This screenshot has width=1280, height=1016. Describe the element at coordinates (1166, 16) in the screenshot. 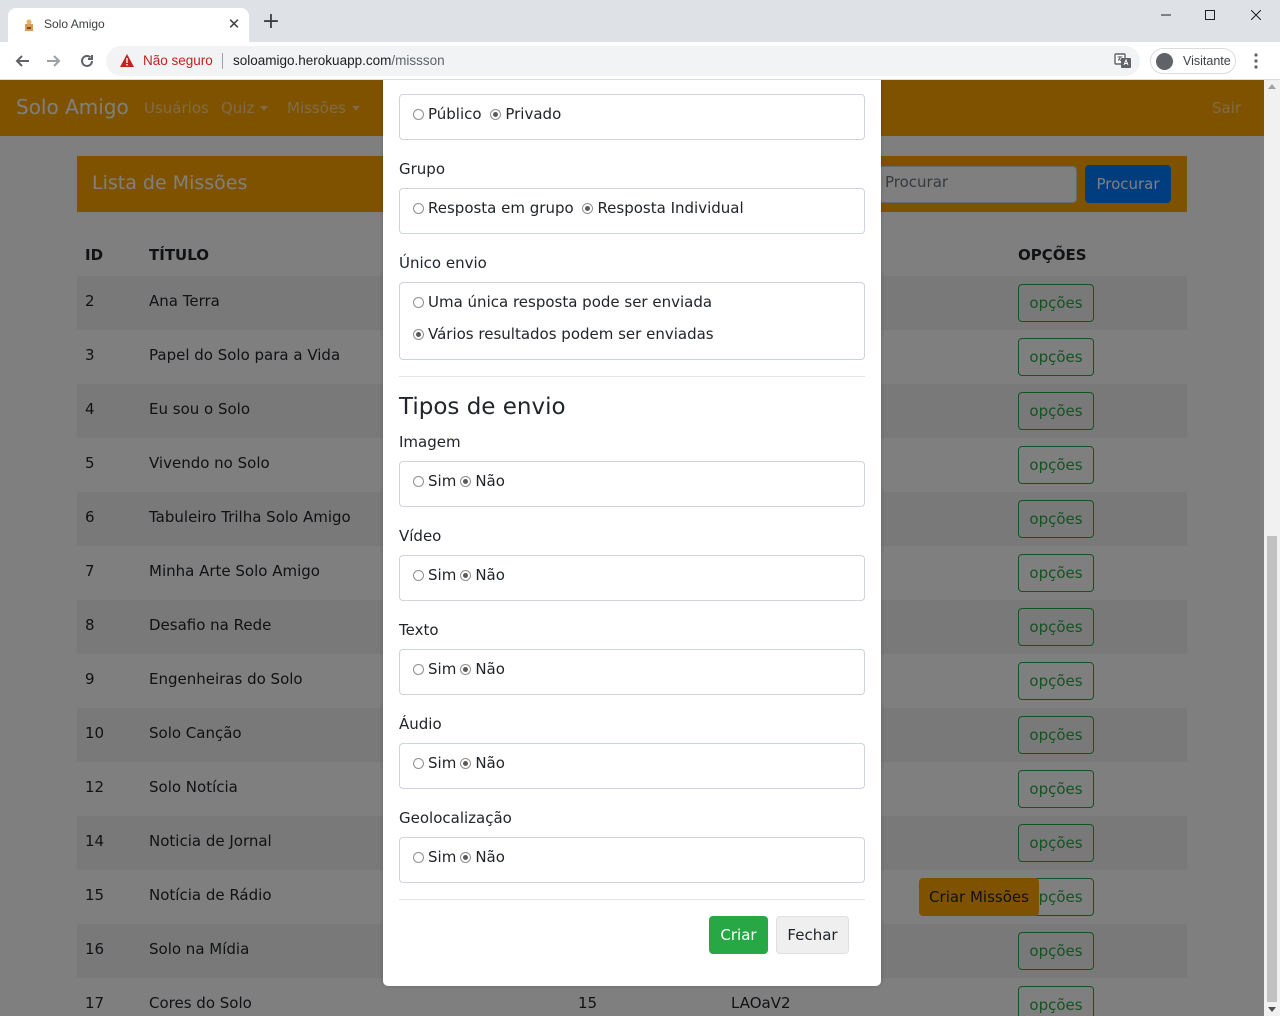

I see `minimize-icon` at that location.